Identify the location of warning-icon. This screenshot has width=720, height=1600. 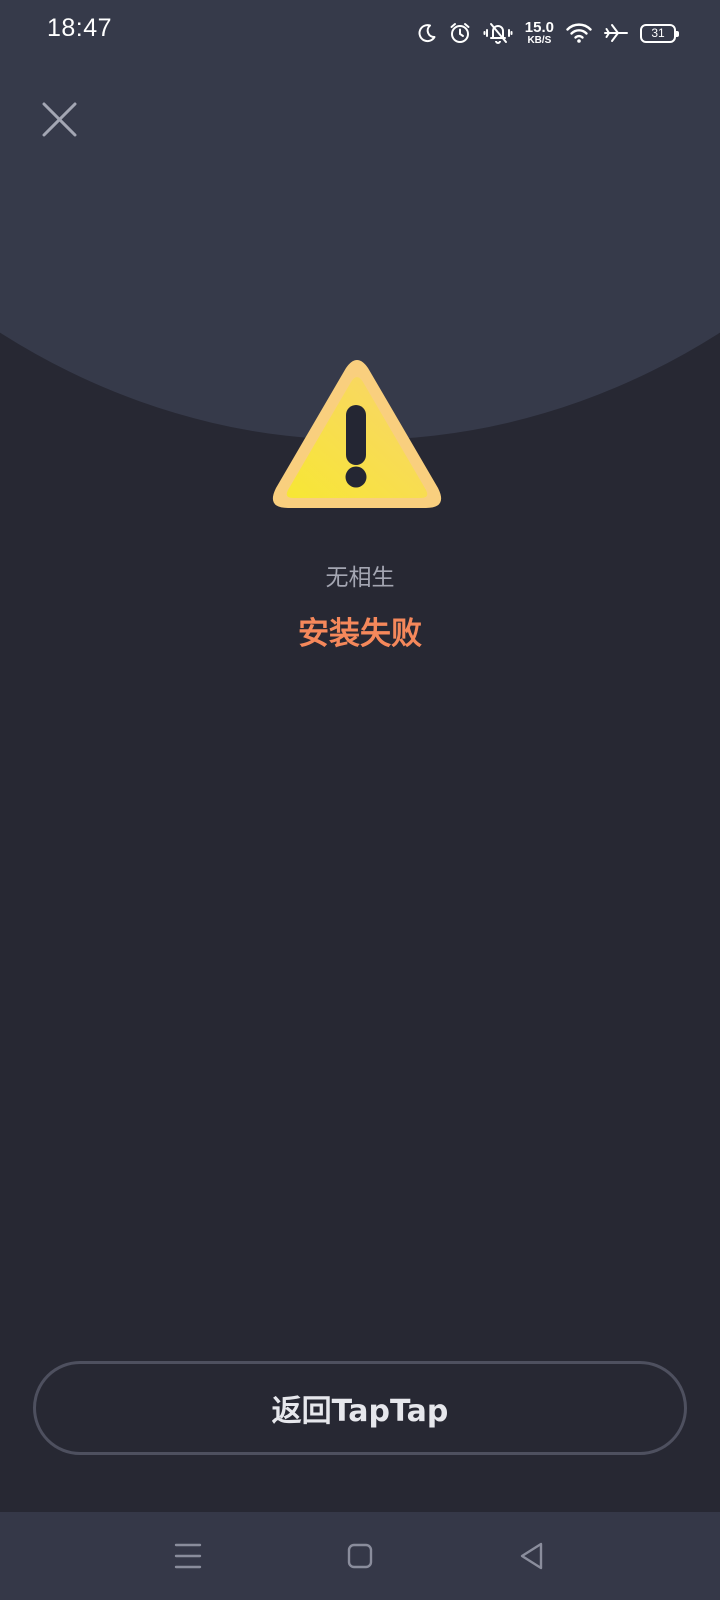
(357, 434).